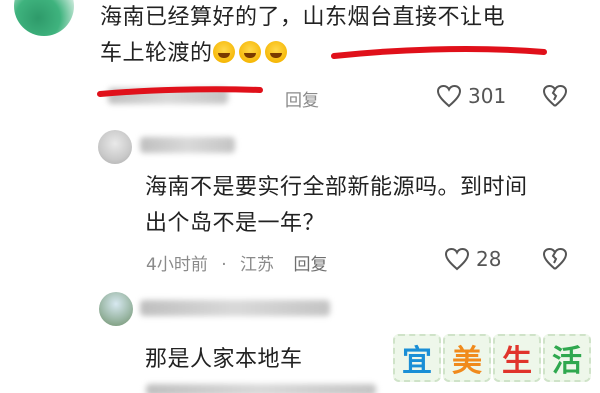  What do you see at coordinates (492, 358) in the screenshot?
I see `watermark-logo: 宜 美 生 活` at bounding box center [492, 358].